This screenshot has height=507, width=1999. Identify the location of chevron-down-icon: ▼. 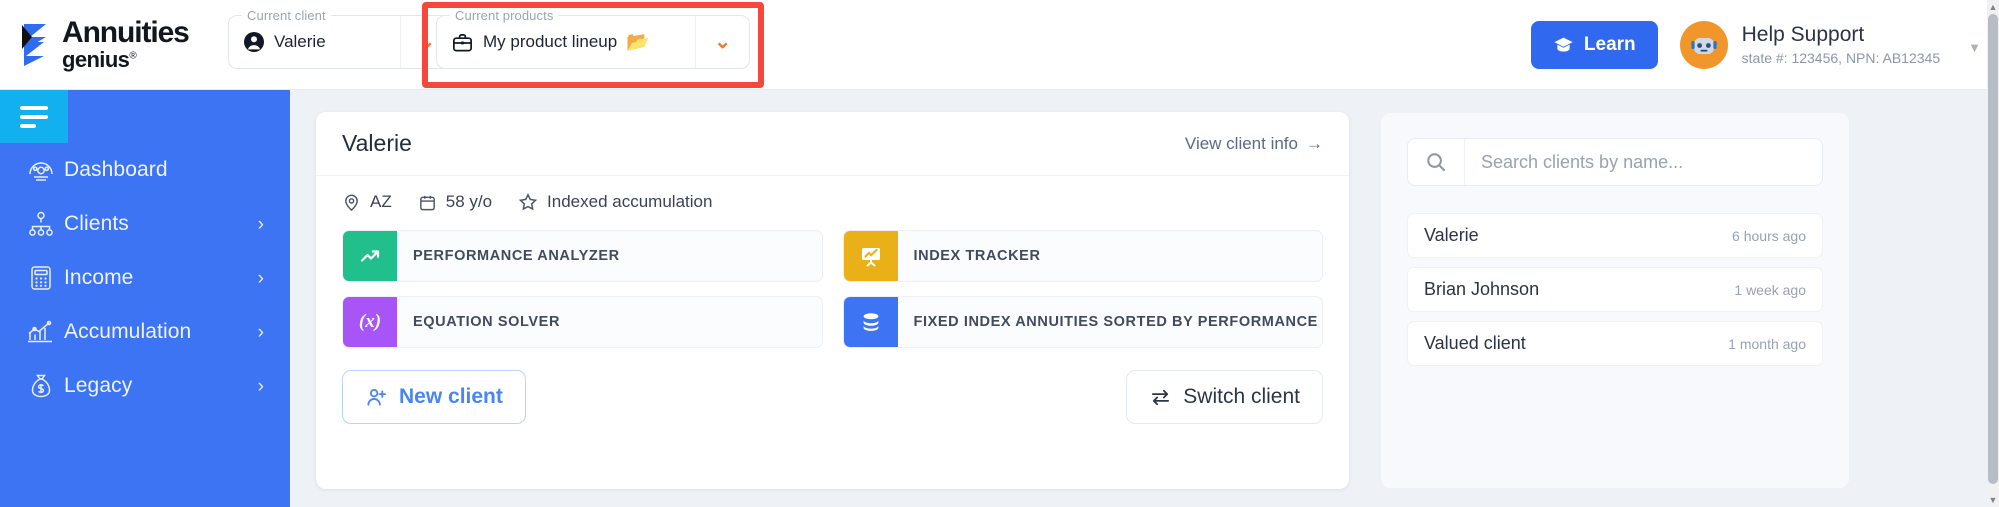
(1974, 47).